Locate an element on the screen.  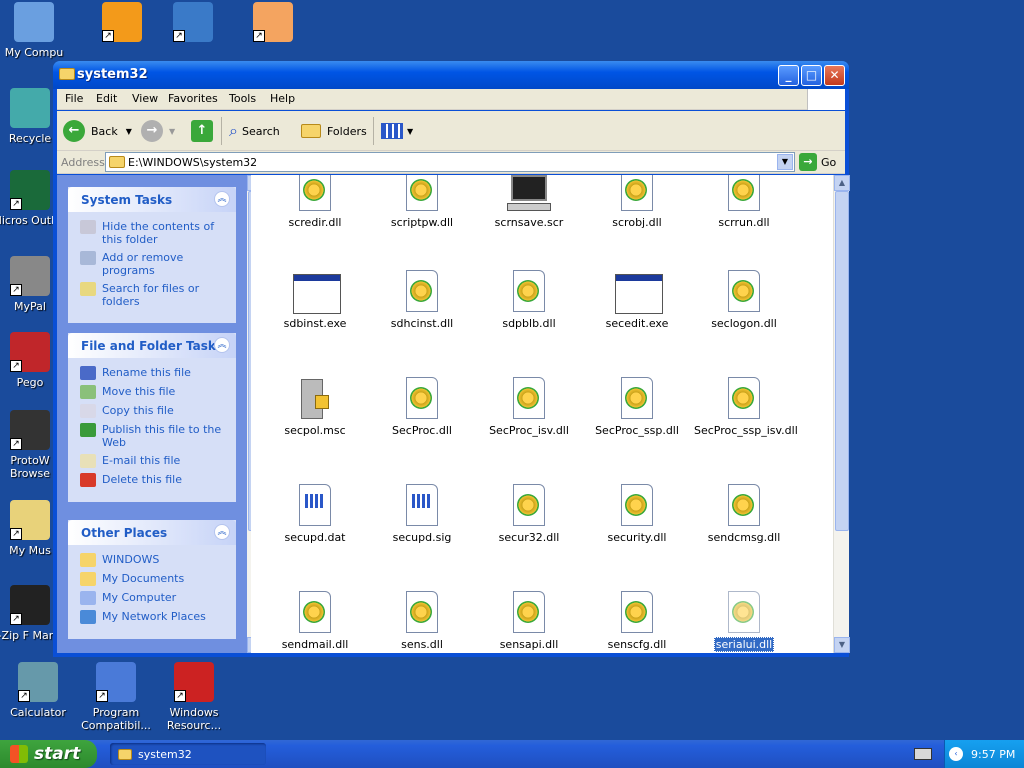
go-button: → Go is located at coordinates (817, 162).